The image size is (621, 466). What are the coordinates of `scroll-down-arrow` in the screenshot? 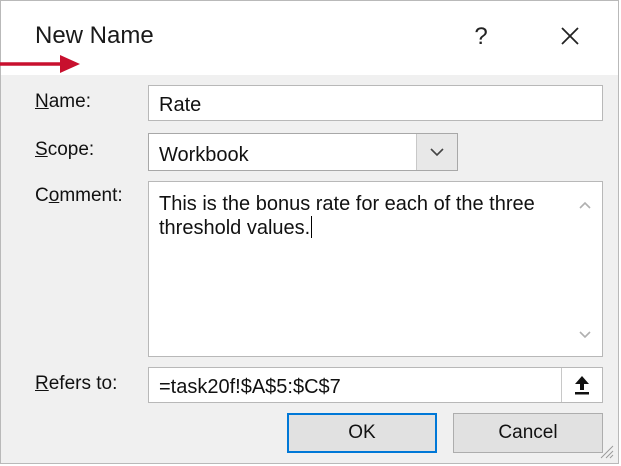 It's located at (585, 335).